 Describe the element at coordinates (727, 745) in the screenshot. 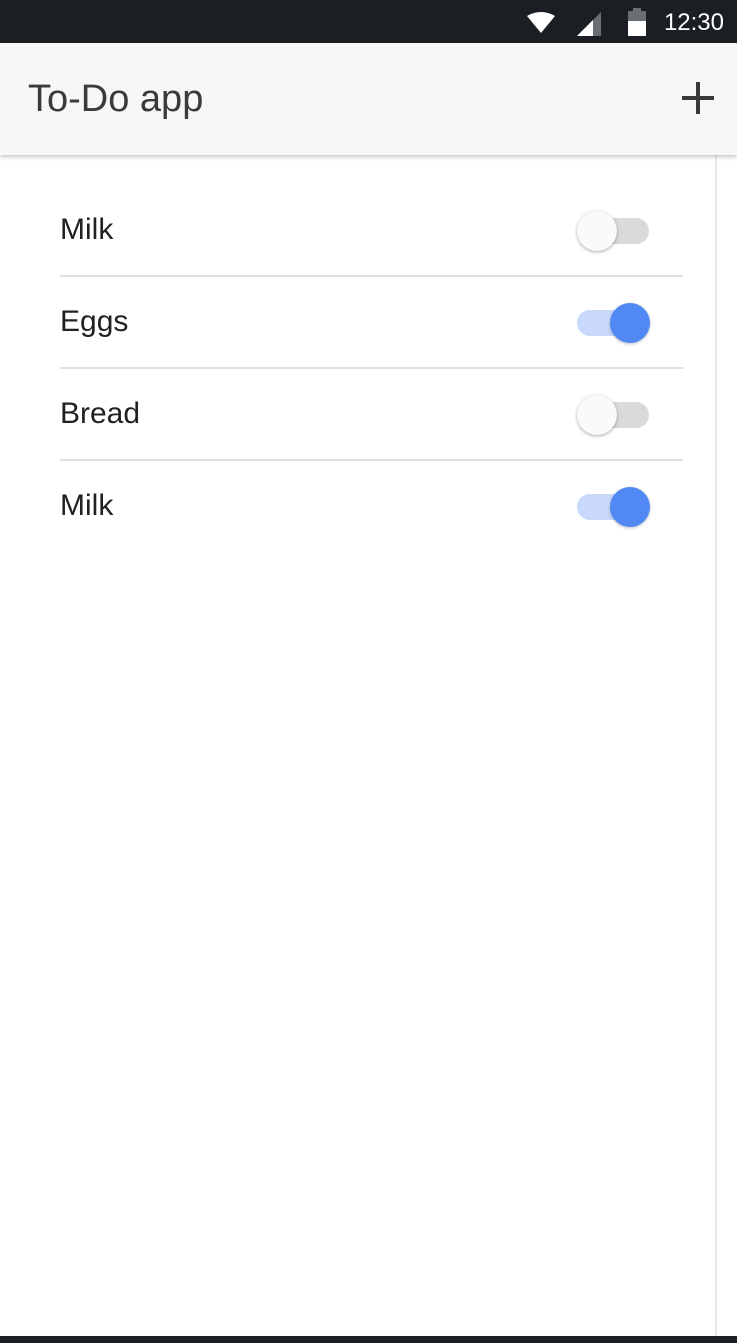

I see `scrollbar-track` at that location.